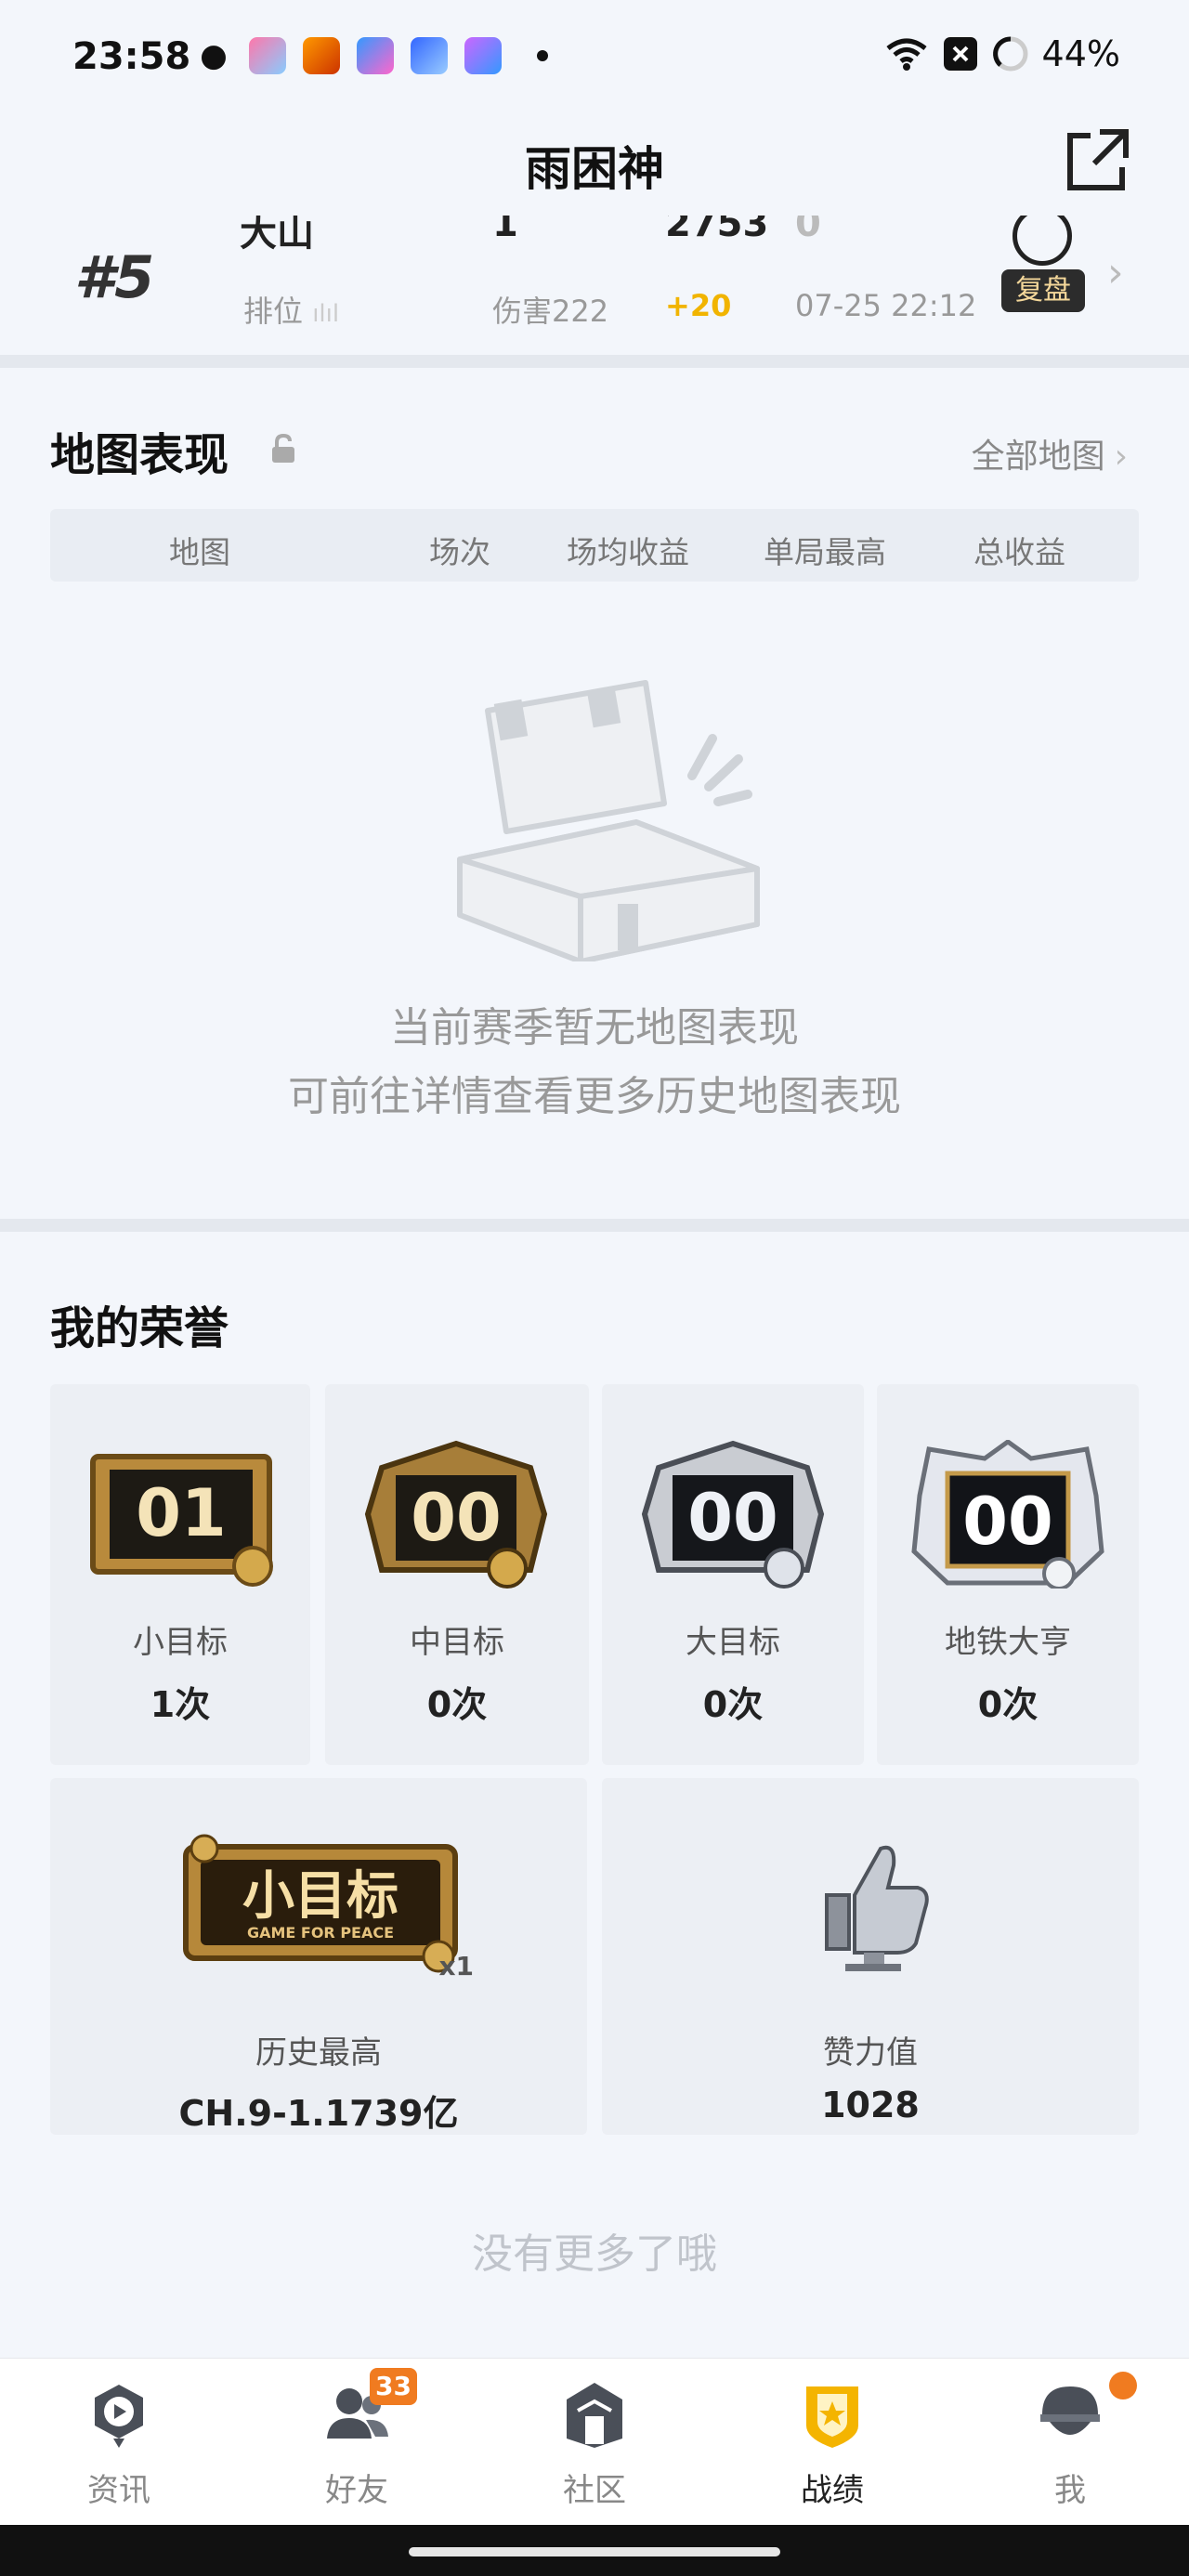 The height and width of the screenshot is (2576, 1189). Describe the element at coordinates (140, 455) in the screenshot. I see `map-performance-title: 地图表现` at that location.